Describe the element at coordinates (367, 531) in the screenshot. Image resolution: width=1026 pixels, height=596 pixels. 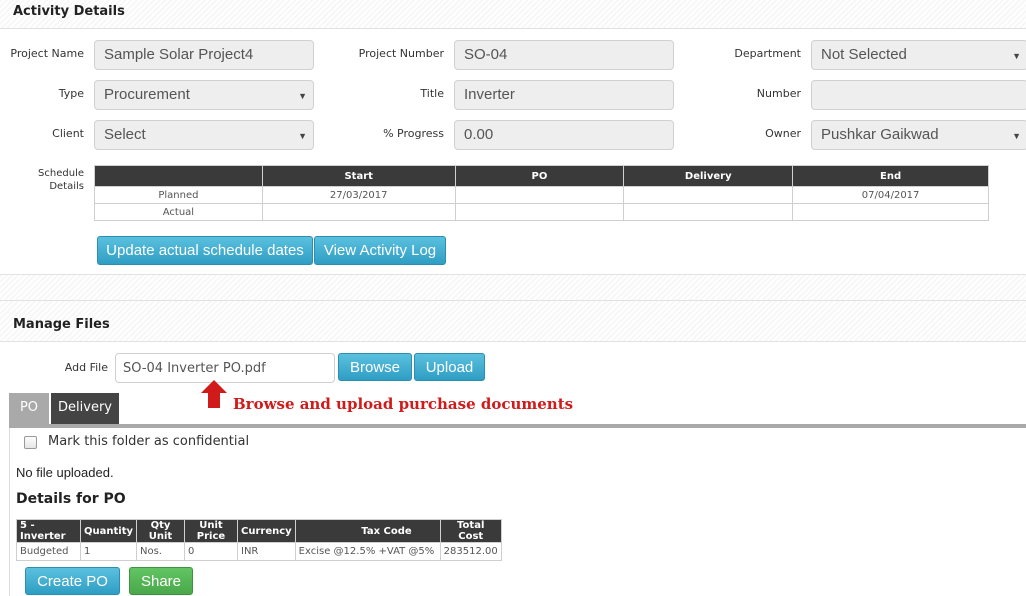
I see `po-header: Tax Code` at that location.